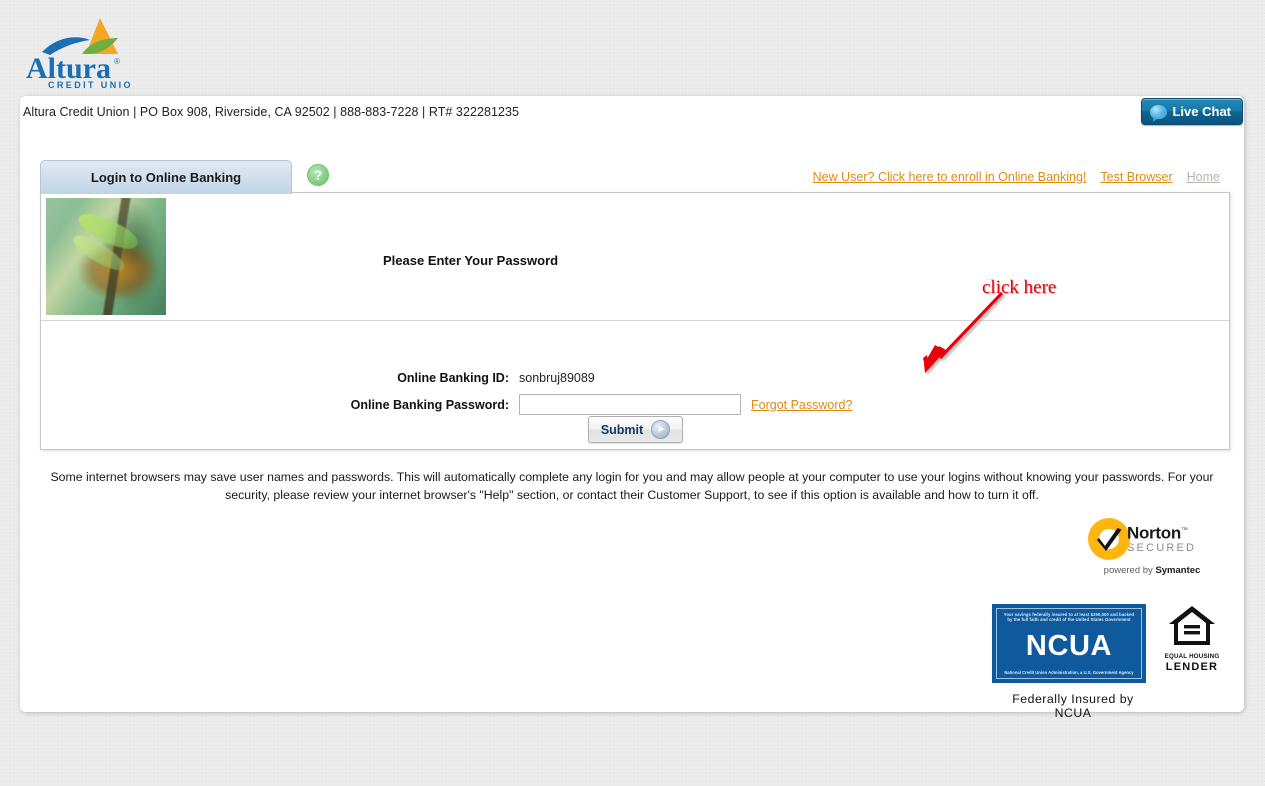  I want to click on norton-powered-by: powered by Symantec, so click(1152, 570).